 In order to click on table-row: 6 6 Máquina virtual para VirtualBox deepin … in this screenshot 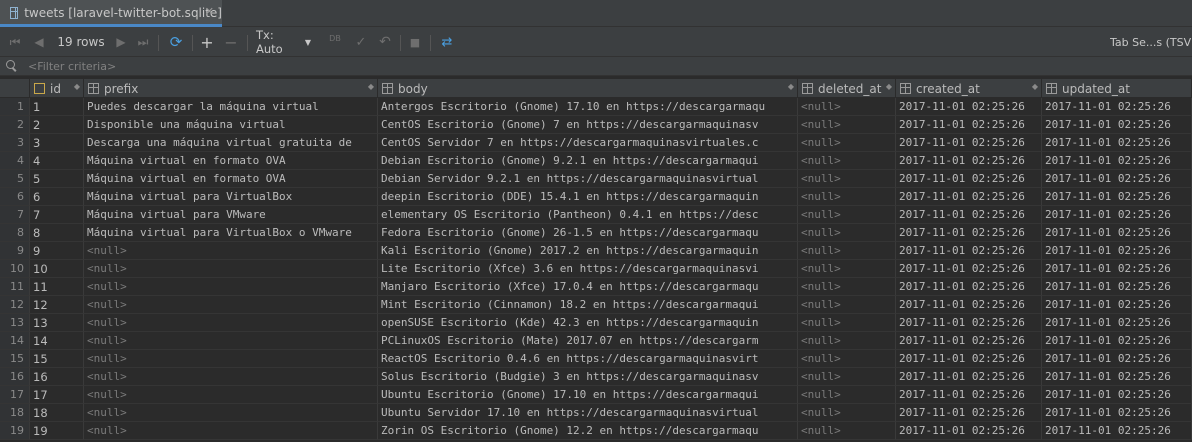, I will do `click(596, 197)`.